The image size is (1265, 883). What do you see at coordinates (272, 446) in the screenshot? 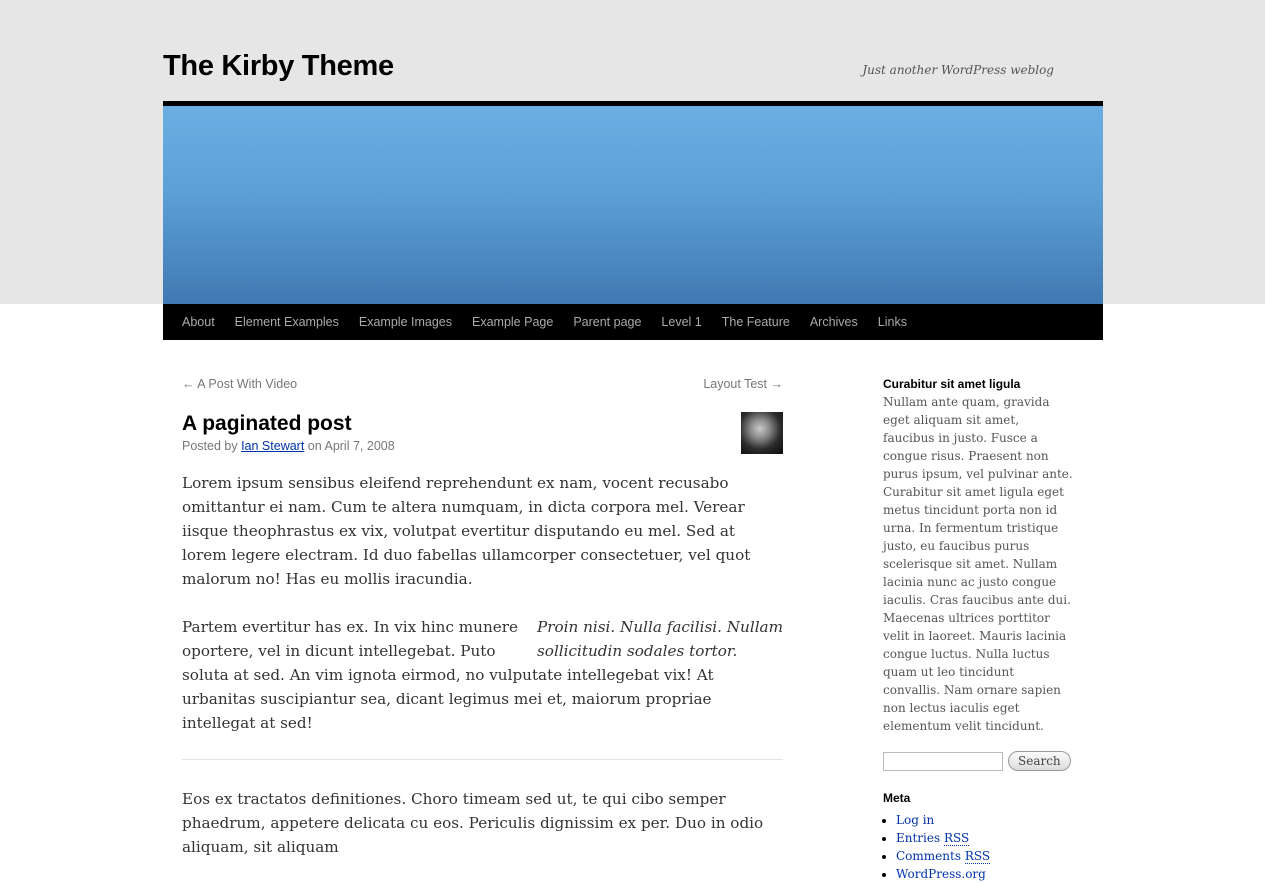
I see `author-link: Ian Stewart` at bounding box center [272, 446].